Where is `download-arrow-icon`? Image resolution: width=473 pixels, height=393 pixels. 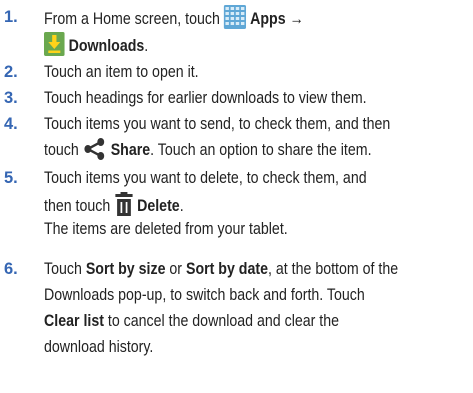
download-arrow-icon is located at coordinates (54, 47).